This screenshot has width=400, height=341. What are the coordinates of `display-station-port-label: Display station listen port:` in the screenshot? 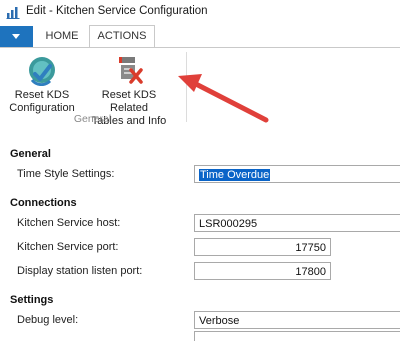 It's located at (80, 271).